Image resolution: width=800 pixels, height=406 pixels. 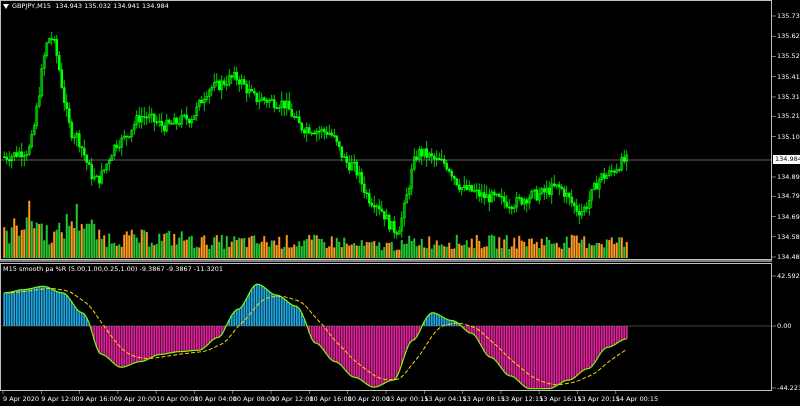 What do you see at coordinates (786, 159) in the screenshot?
I see `current-price-badge: 134.984` at bounding box center [786, 159].